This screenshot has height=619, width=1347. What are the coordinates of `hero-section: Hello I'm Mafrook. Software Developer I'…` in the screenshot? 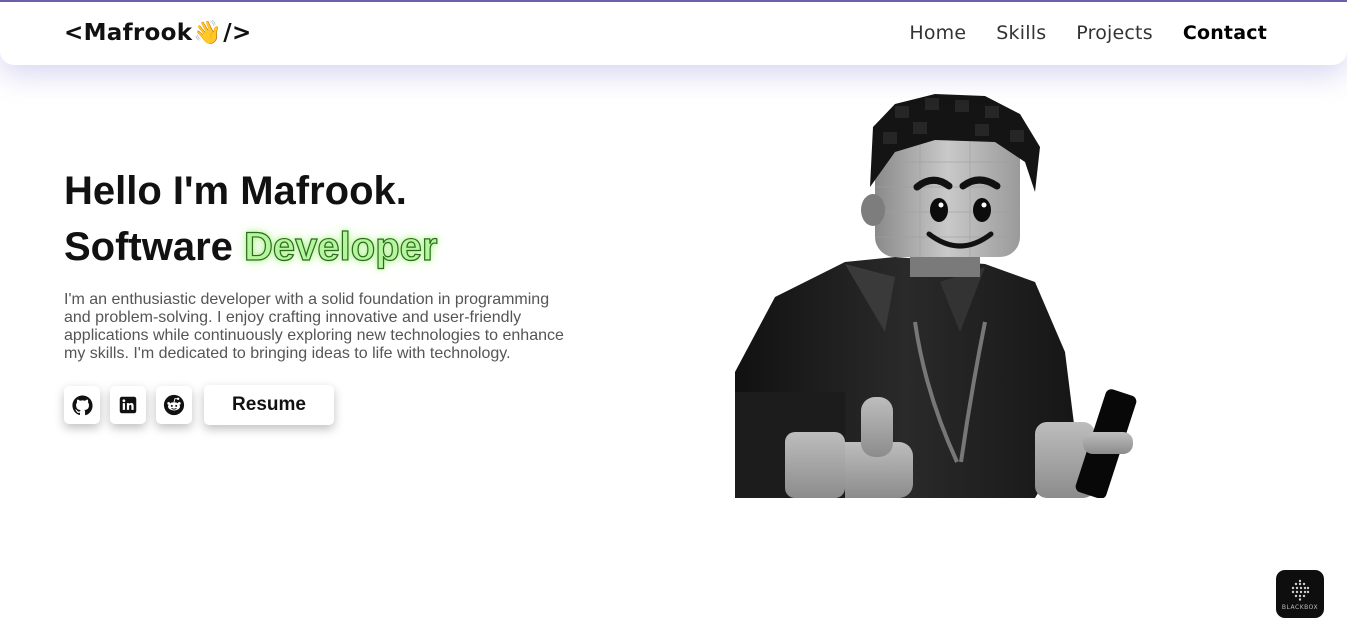 It's located at (324, 271).